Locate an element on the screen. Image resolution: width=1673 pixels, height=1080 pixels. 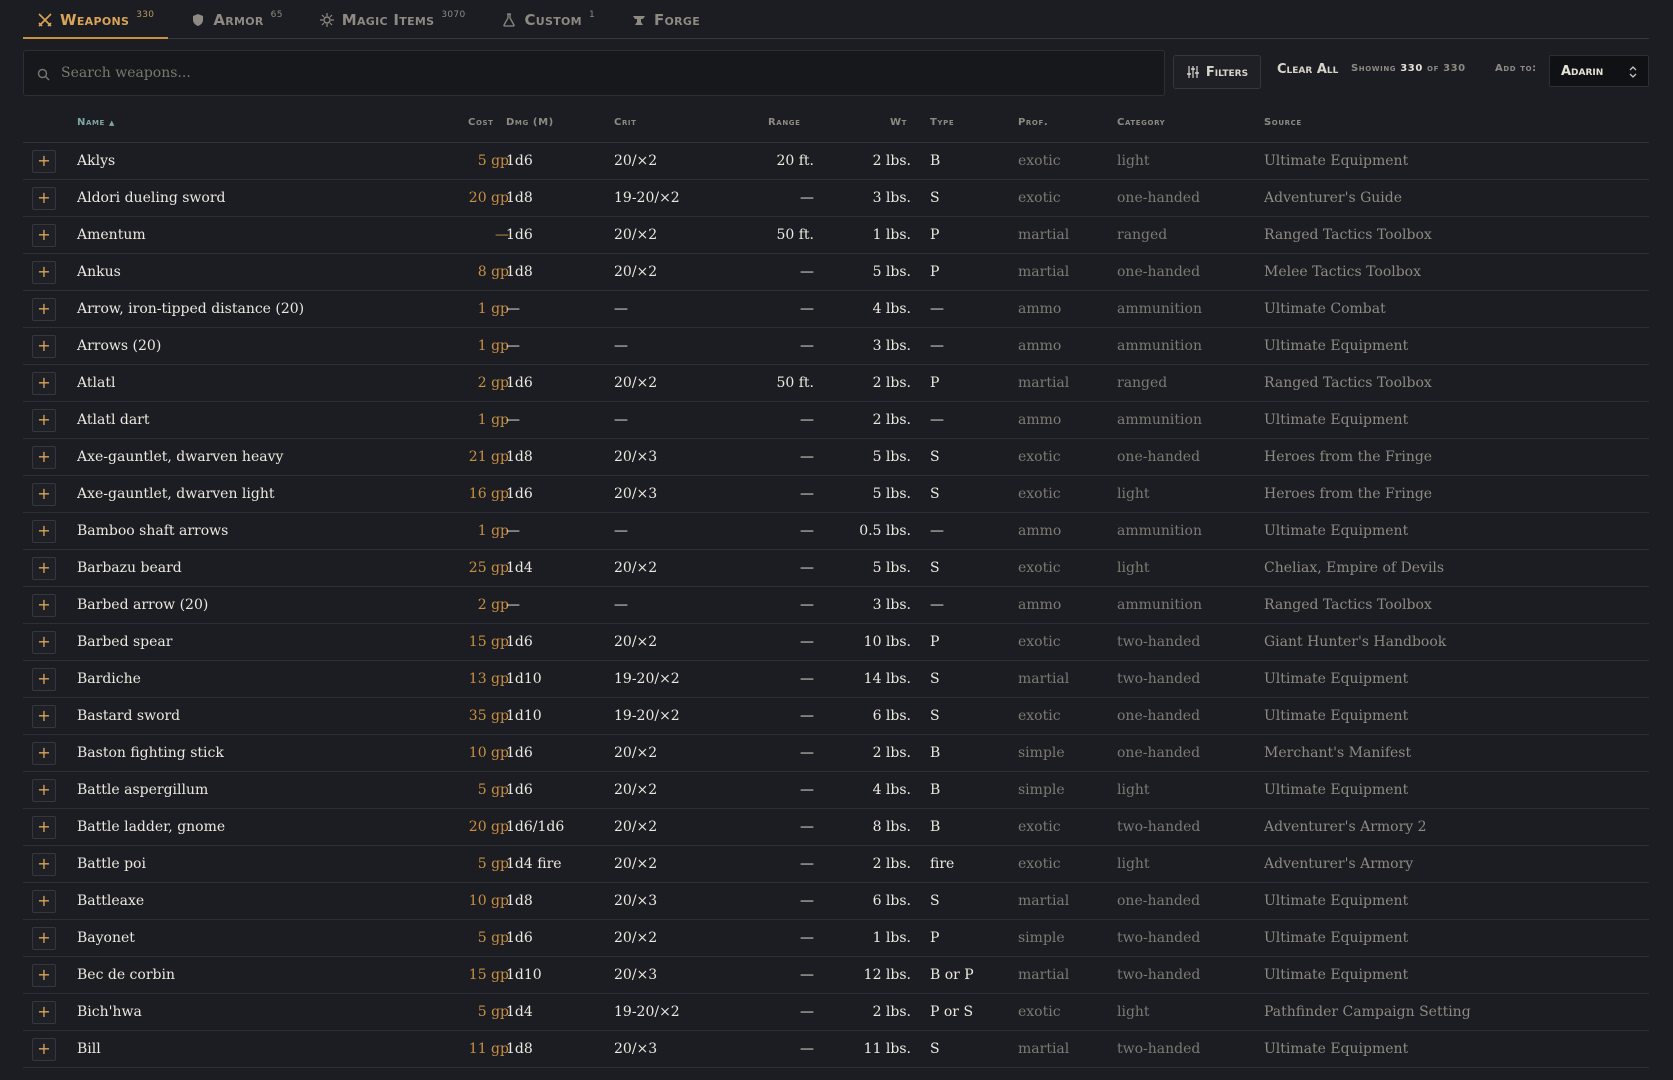
tab-armor: Armor 65 is located at coordinates (236, 19).